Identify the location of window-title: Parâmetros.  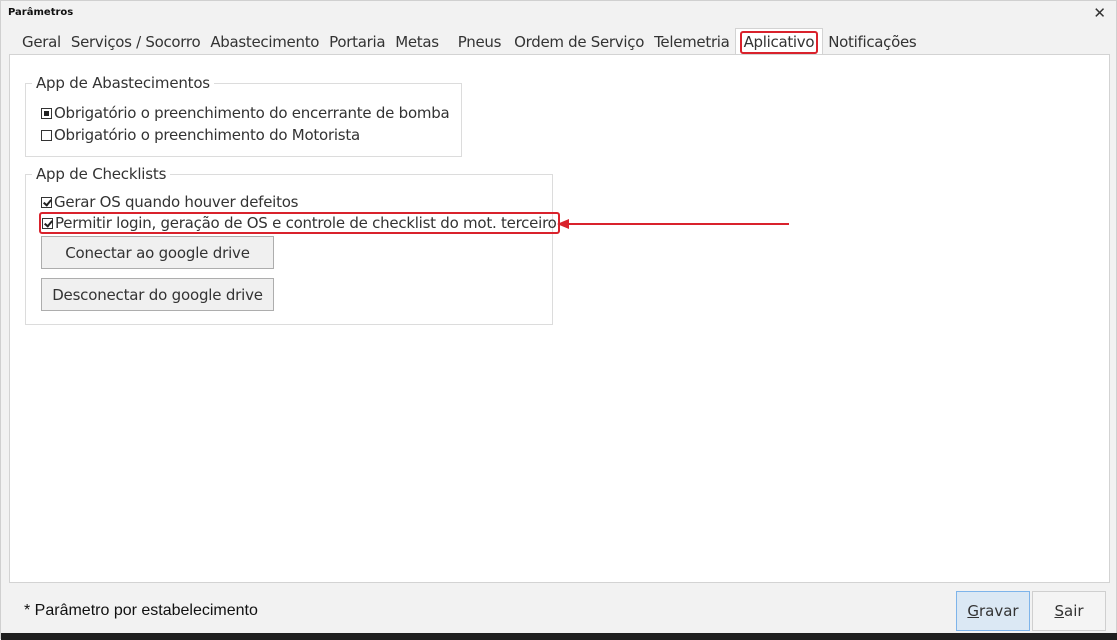
(41, 12).